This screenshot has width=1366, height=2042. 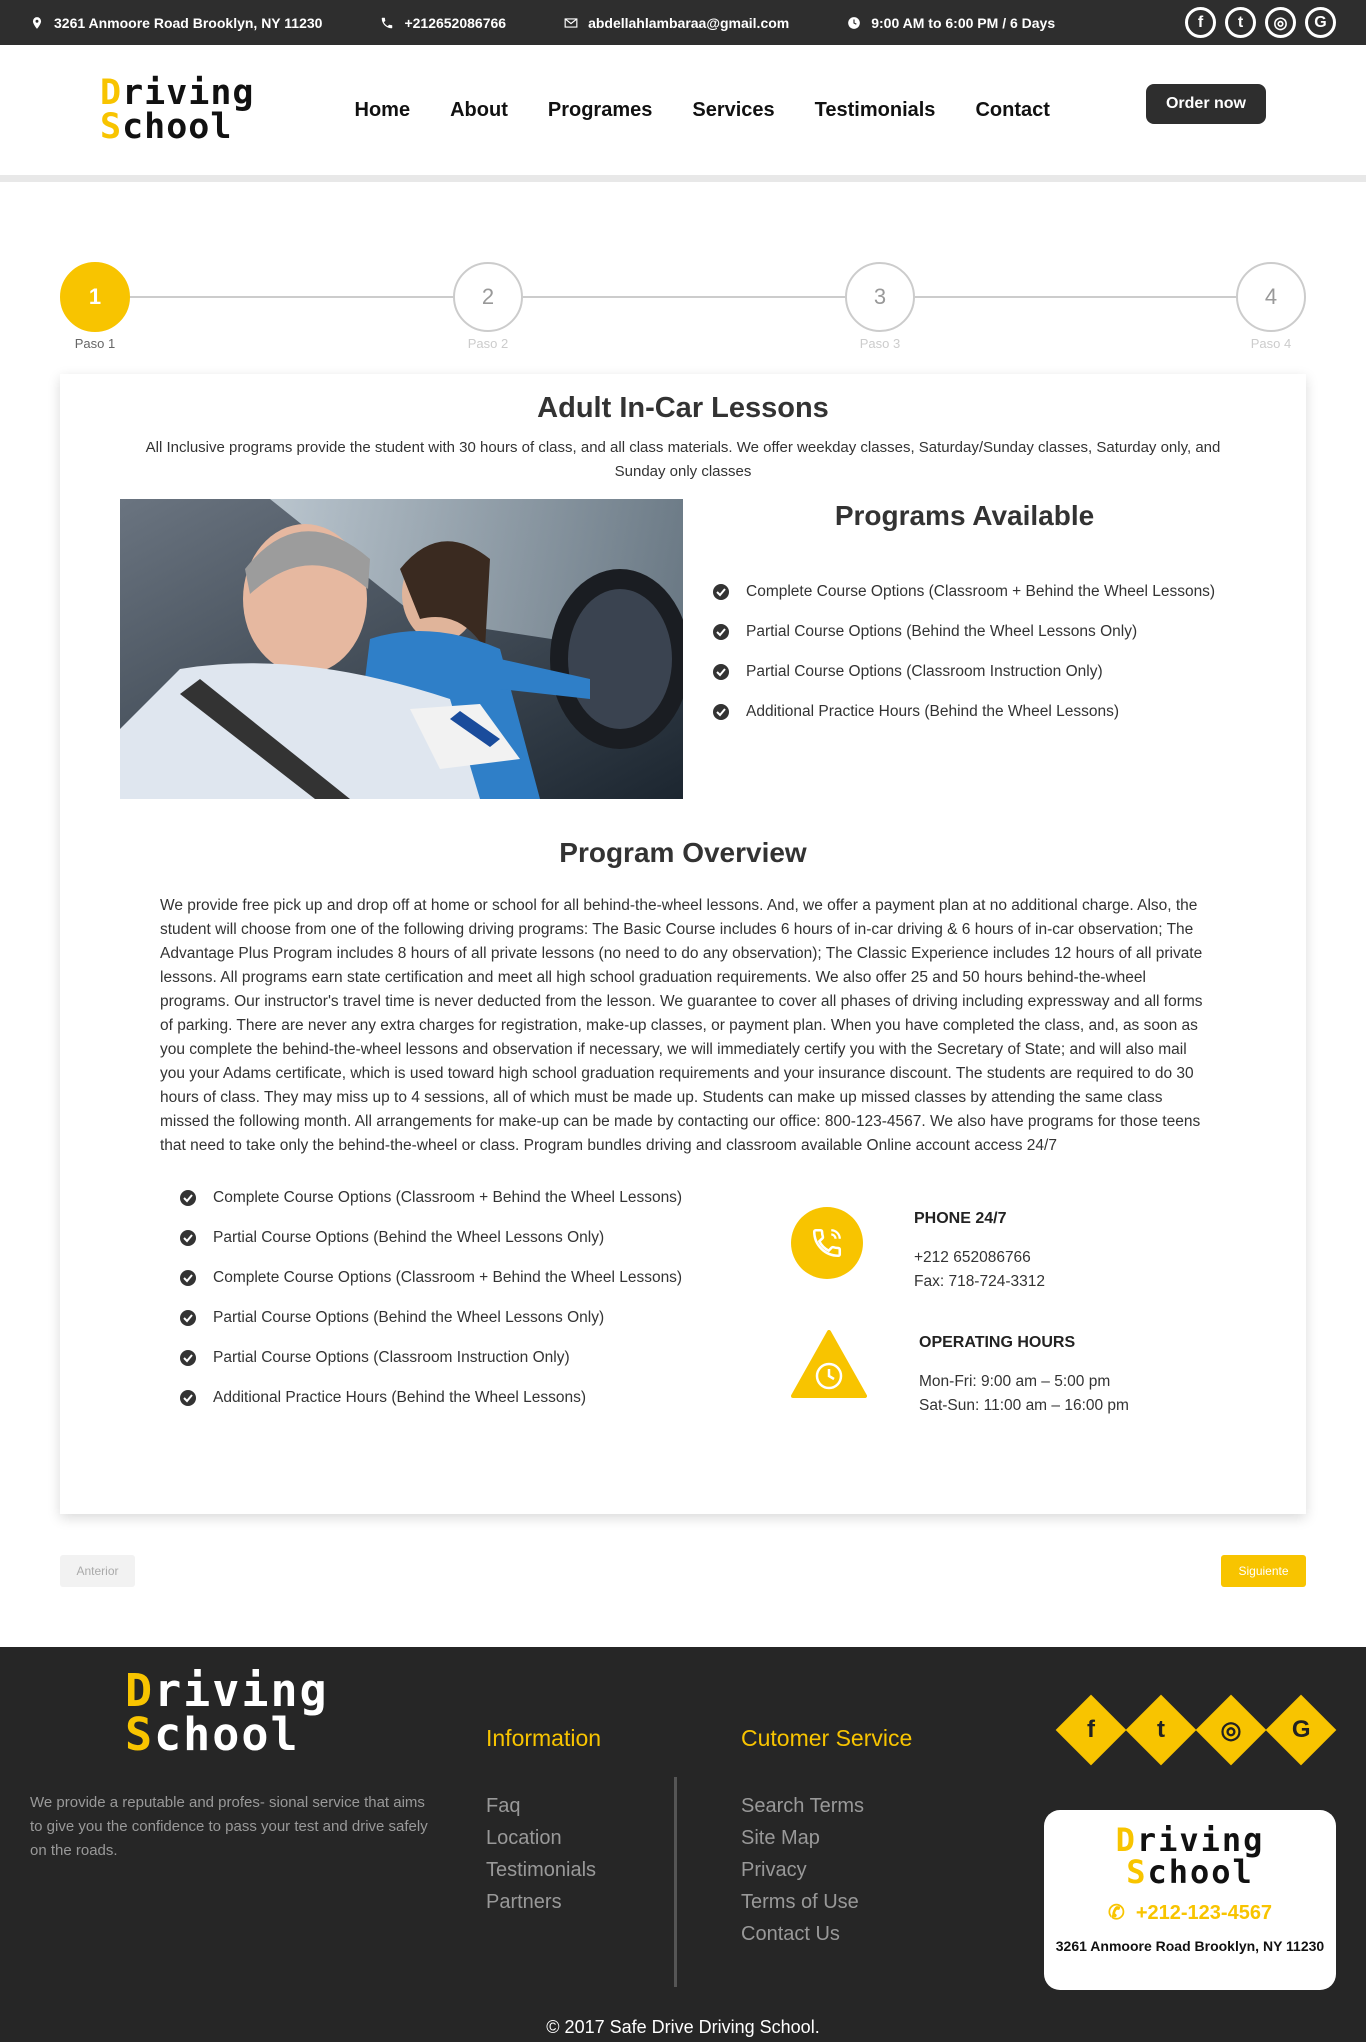 What do you see at coordinates (1116, 1913) in the screenshot?
I see `phone-icon: ✆` at bounding box center [1116, 1913].